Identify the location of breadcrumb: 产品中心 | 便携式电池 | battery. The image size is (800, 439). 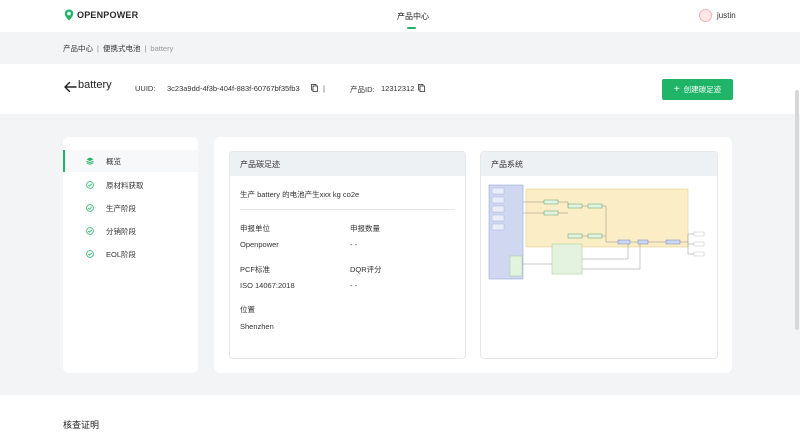
(118, 48).